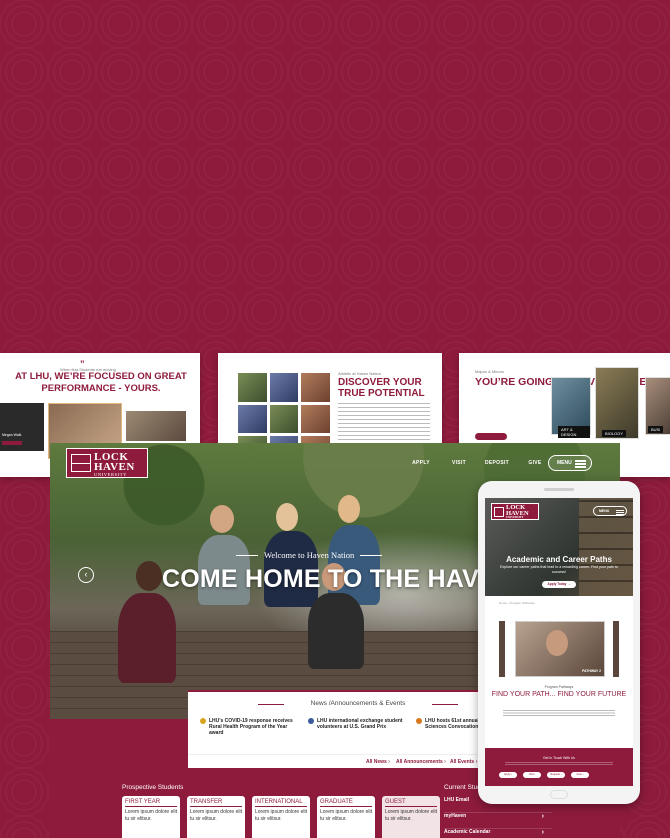 This screenshot has width=670, height=838. Describe the element at coordinates (580, 775) in the screenshot. I see `footer-give-button: Give ›` at that location.